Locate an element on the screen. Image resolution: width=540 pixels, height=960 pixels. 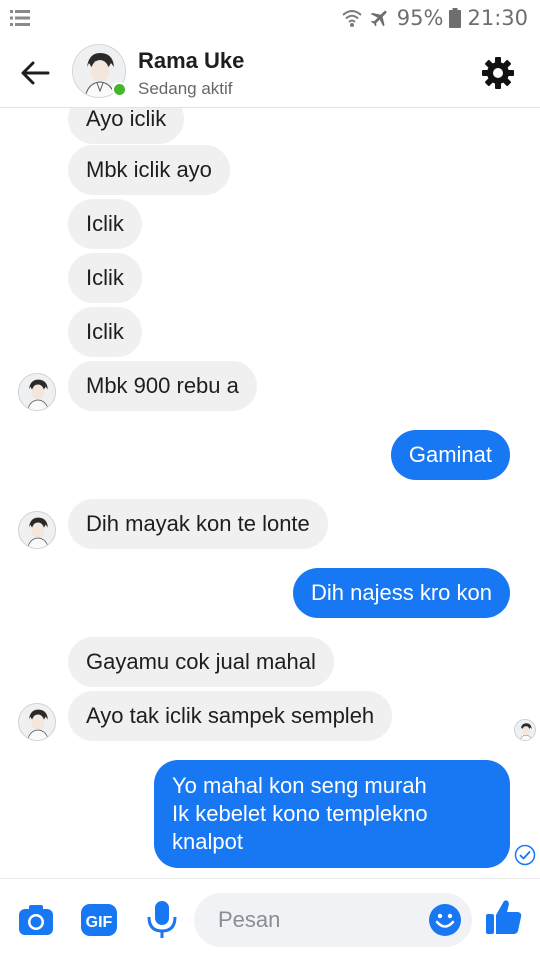
battery-icon is located at coordinates (455, 18).